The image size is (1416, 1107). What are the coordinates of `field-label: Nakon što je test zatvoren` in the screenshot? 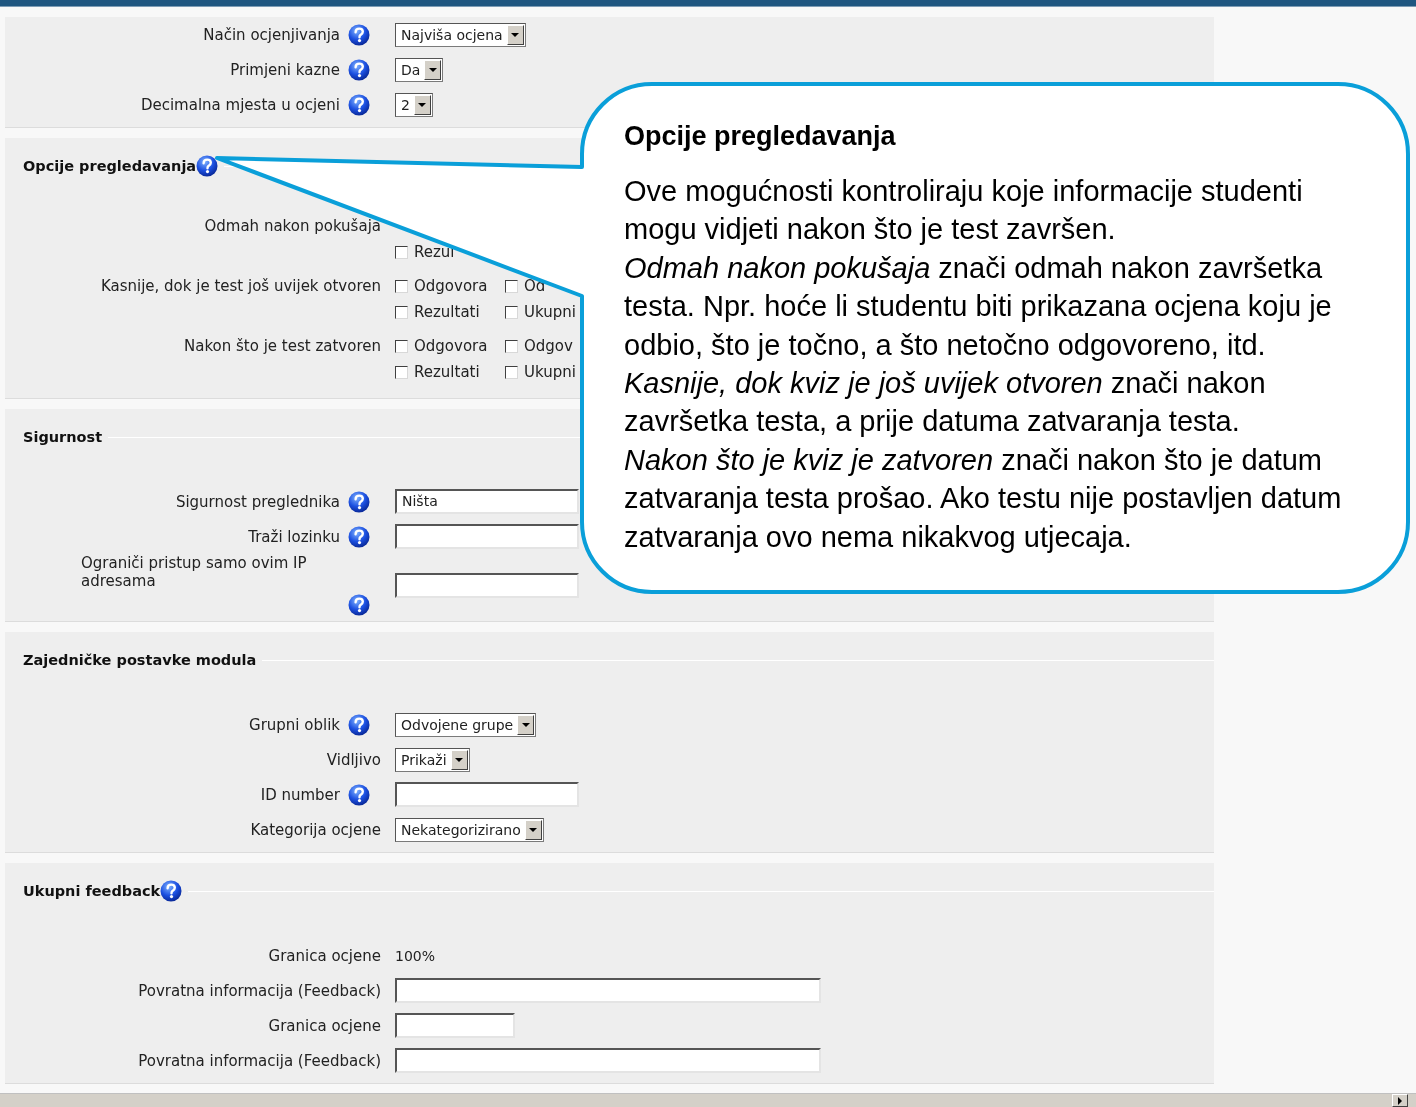 It's located at (282, 346).